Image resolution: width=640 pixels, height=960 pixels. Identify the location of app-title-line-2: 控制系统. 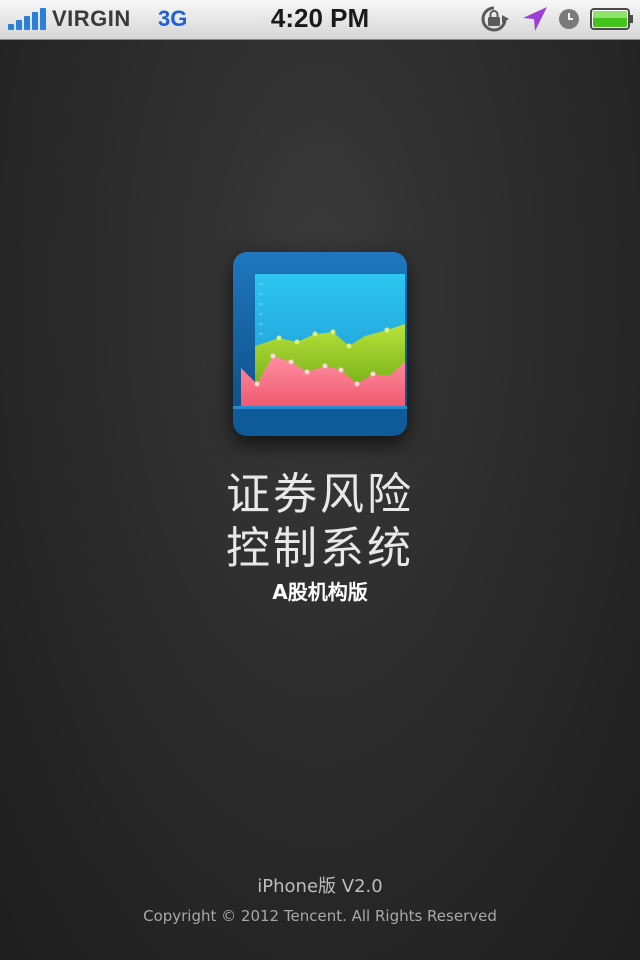
(320, 548).